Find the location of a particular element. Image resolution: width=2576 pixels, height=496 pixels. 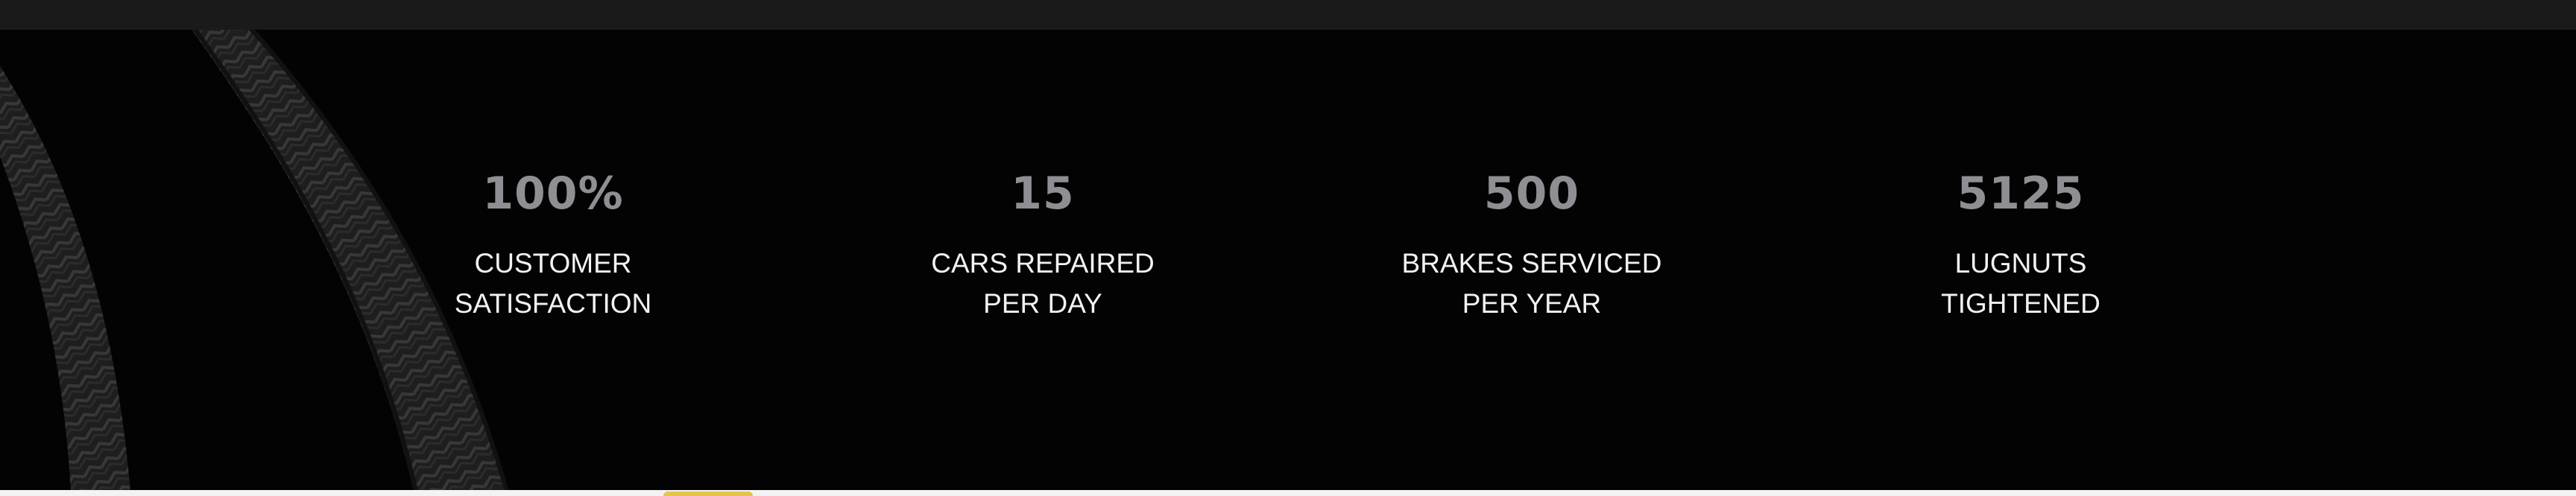

stat-label-line: BRAKES SERVICED is located at coordinates (1531, 263).